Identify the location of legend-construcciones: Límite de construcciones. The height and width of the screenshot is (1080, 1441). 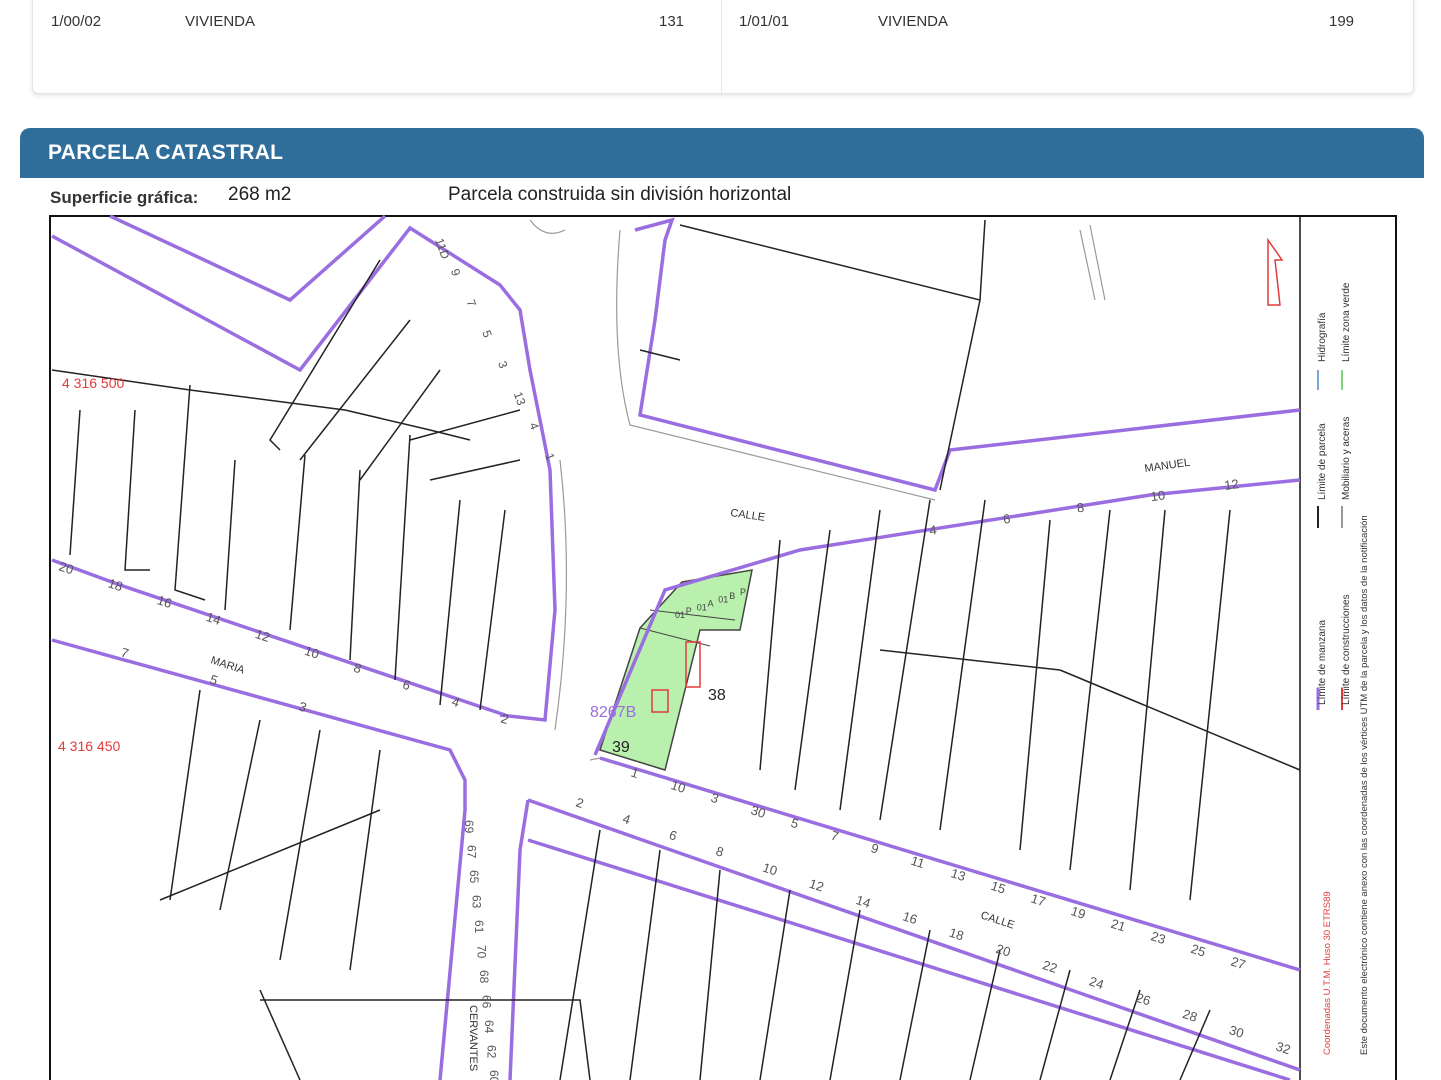
(1346, 649).